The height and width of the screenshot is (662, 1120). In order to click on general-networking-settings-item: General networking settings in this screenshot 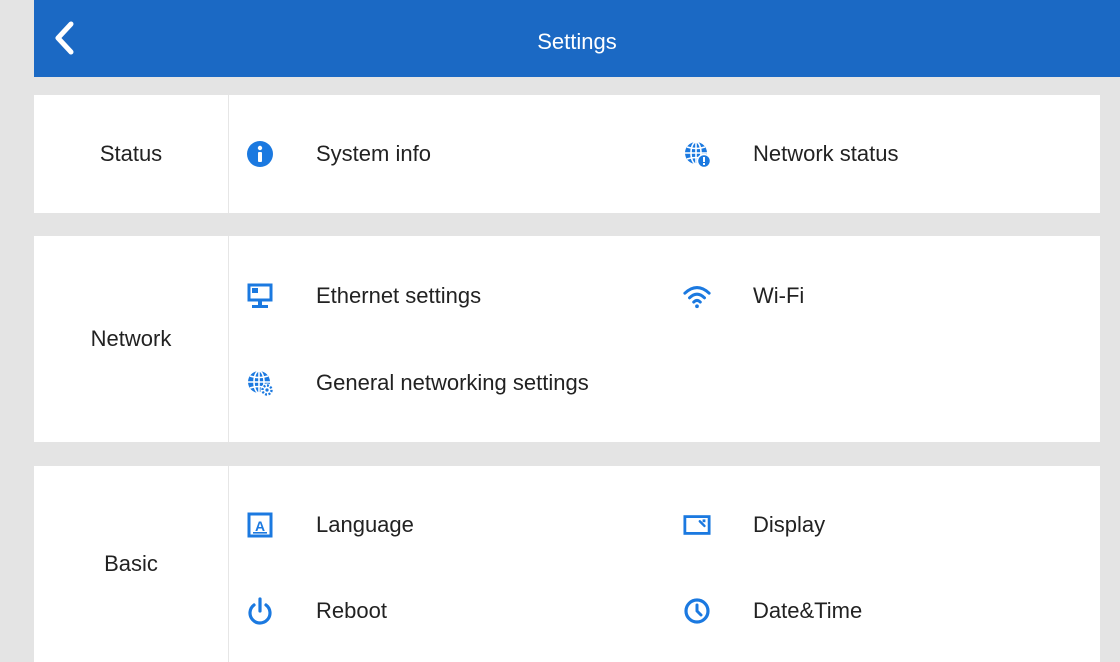, I will do `click(417, 383)`.